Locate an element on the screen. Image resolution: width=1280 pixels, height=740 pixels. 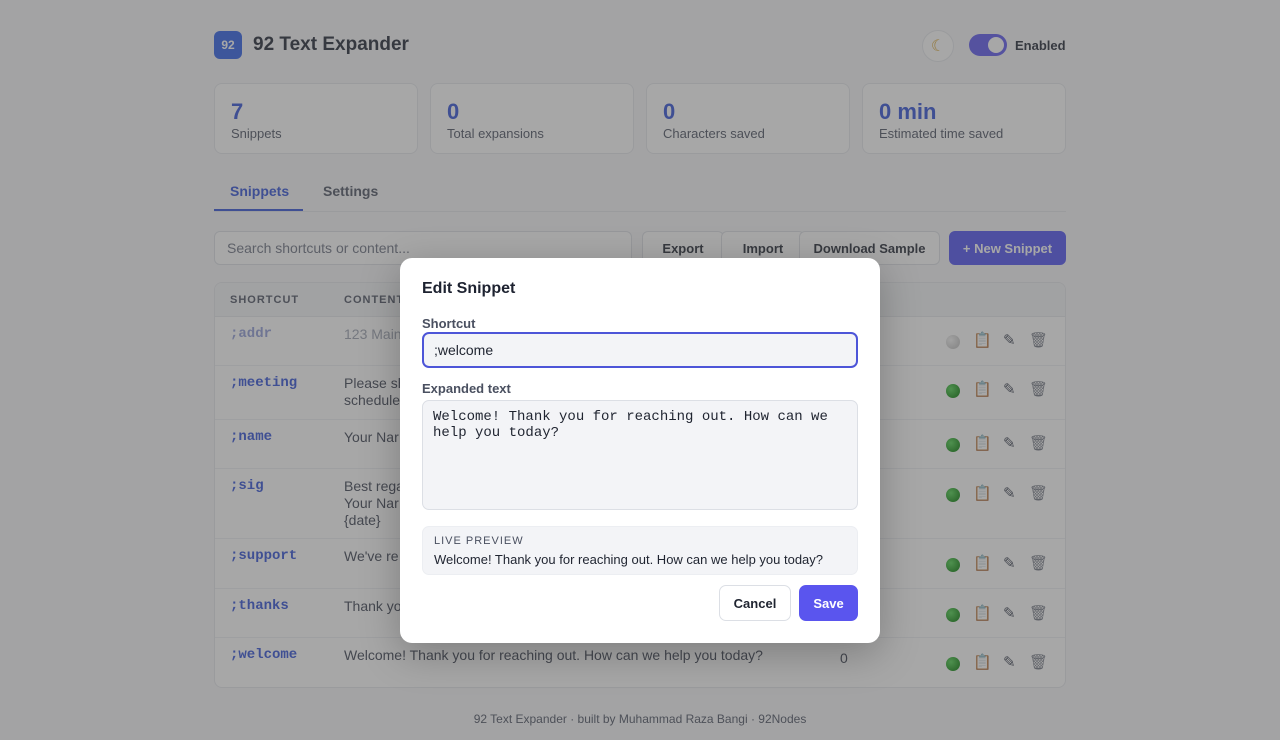
save-button: Save is located at coordinates (828, 603).